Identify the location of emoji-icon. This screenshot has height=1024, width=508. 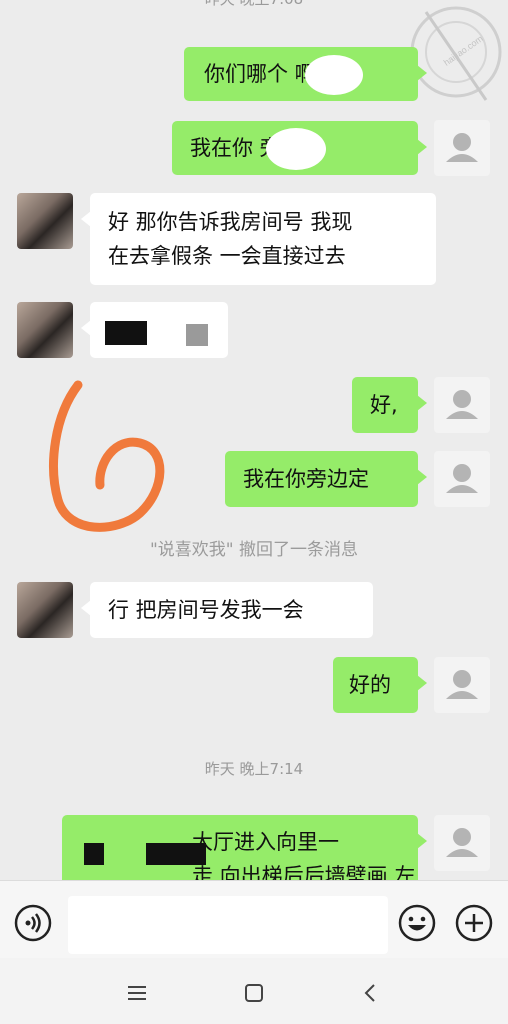
(417, 923).